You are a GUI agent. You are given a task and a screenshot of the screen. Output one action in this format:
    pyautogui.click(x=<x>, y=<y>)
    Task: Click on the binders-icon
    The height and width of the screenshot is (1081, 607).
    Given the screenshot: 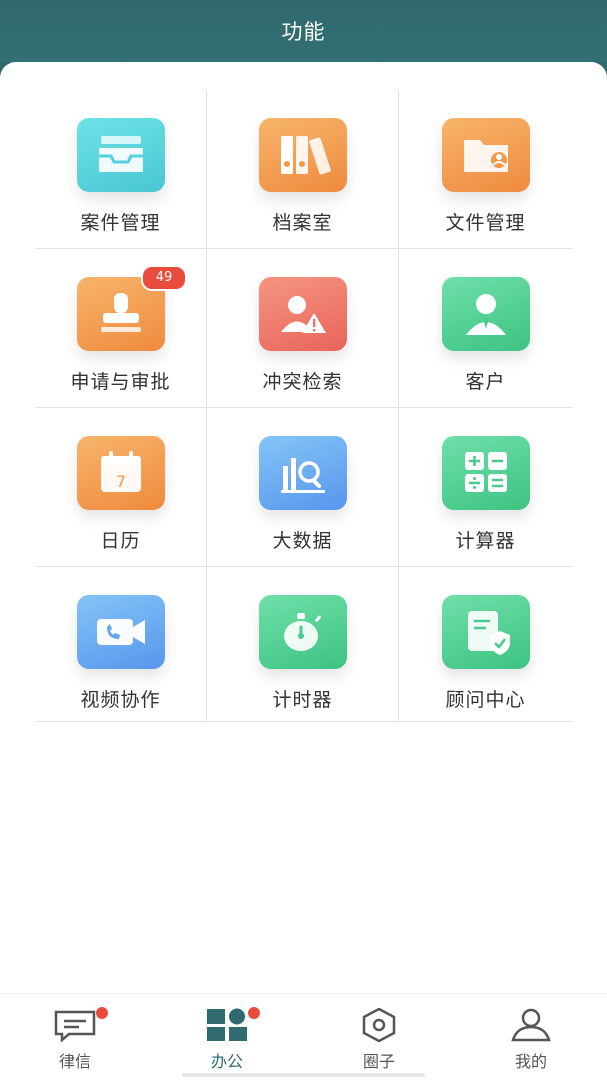 What is the action you would take?
    pyautogui.click(x=302, y=155)
    